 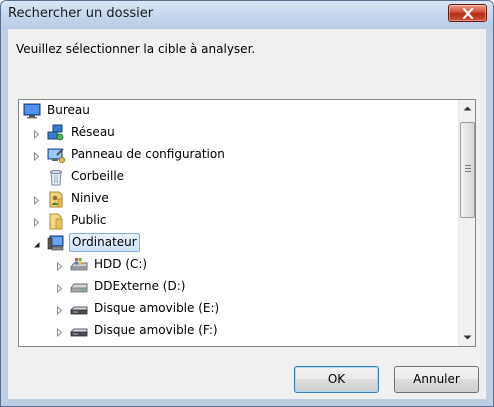 What do you see at coordinates (56, 133) in the screenshot?
I see `network-icon` at bounding box center [56, 133].